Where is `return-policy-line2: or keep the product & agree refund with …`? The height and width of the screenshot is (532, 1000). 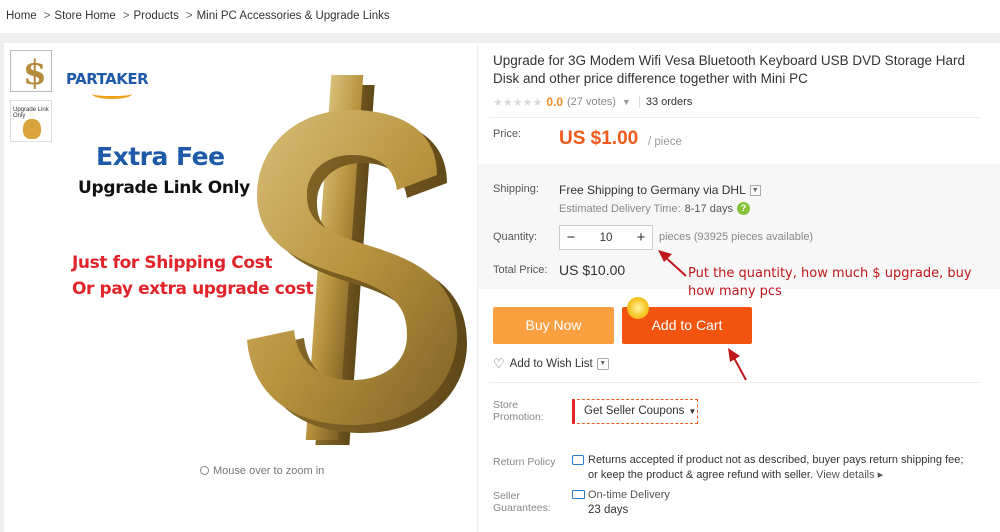 return-policy-line2: or keep the product & agree refund with … is located at coordinates (701, 475).